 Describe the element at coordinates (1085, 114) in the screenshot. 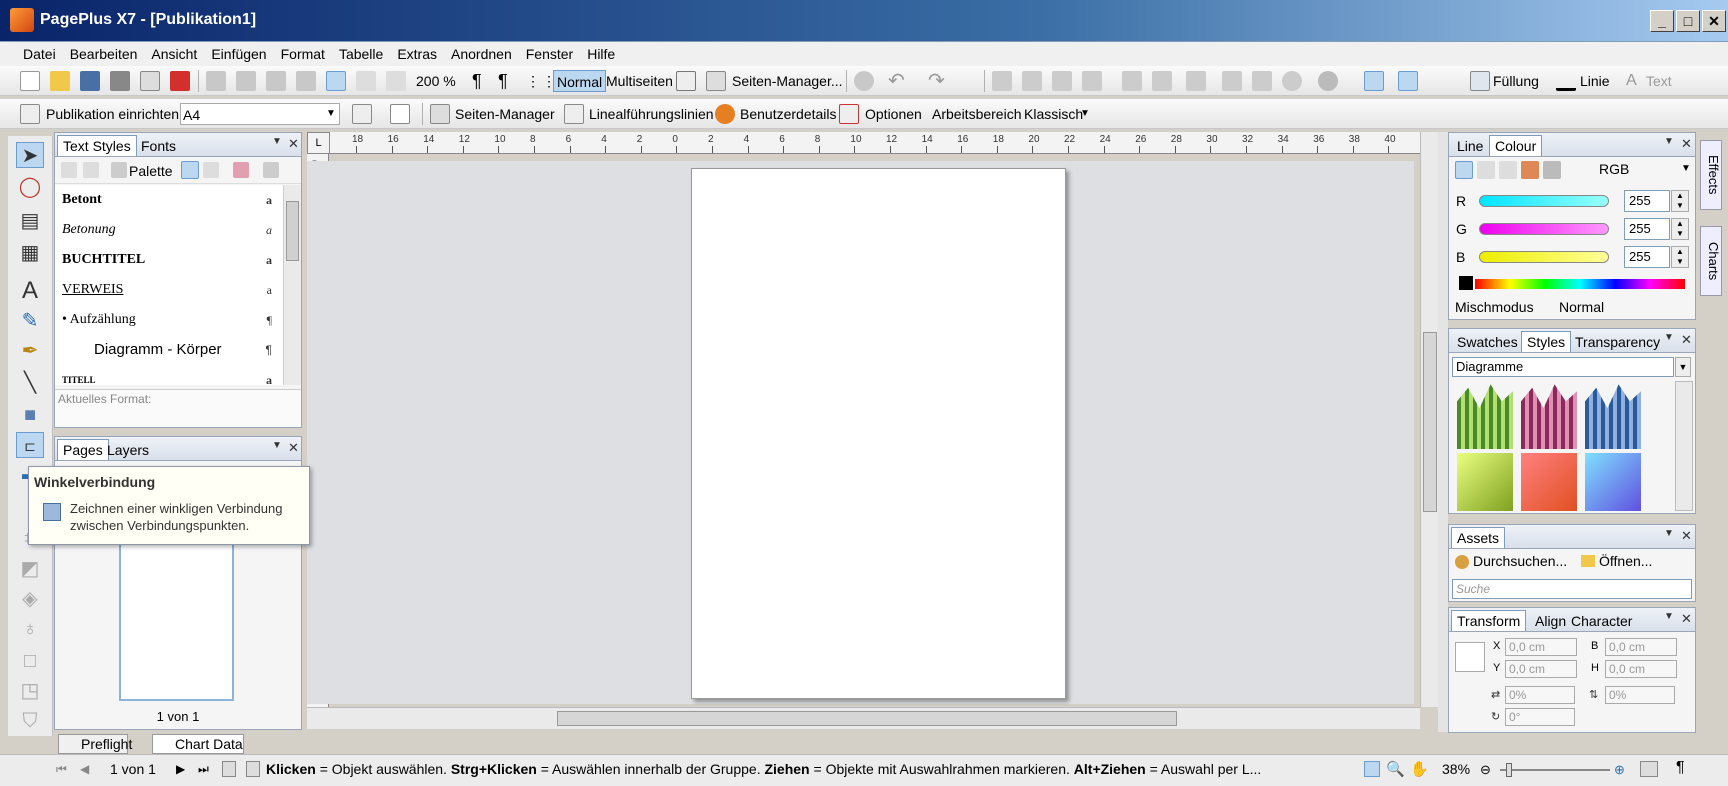

I see `workspace-chevron-icon: ▼` at that location.